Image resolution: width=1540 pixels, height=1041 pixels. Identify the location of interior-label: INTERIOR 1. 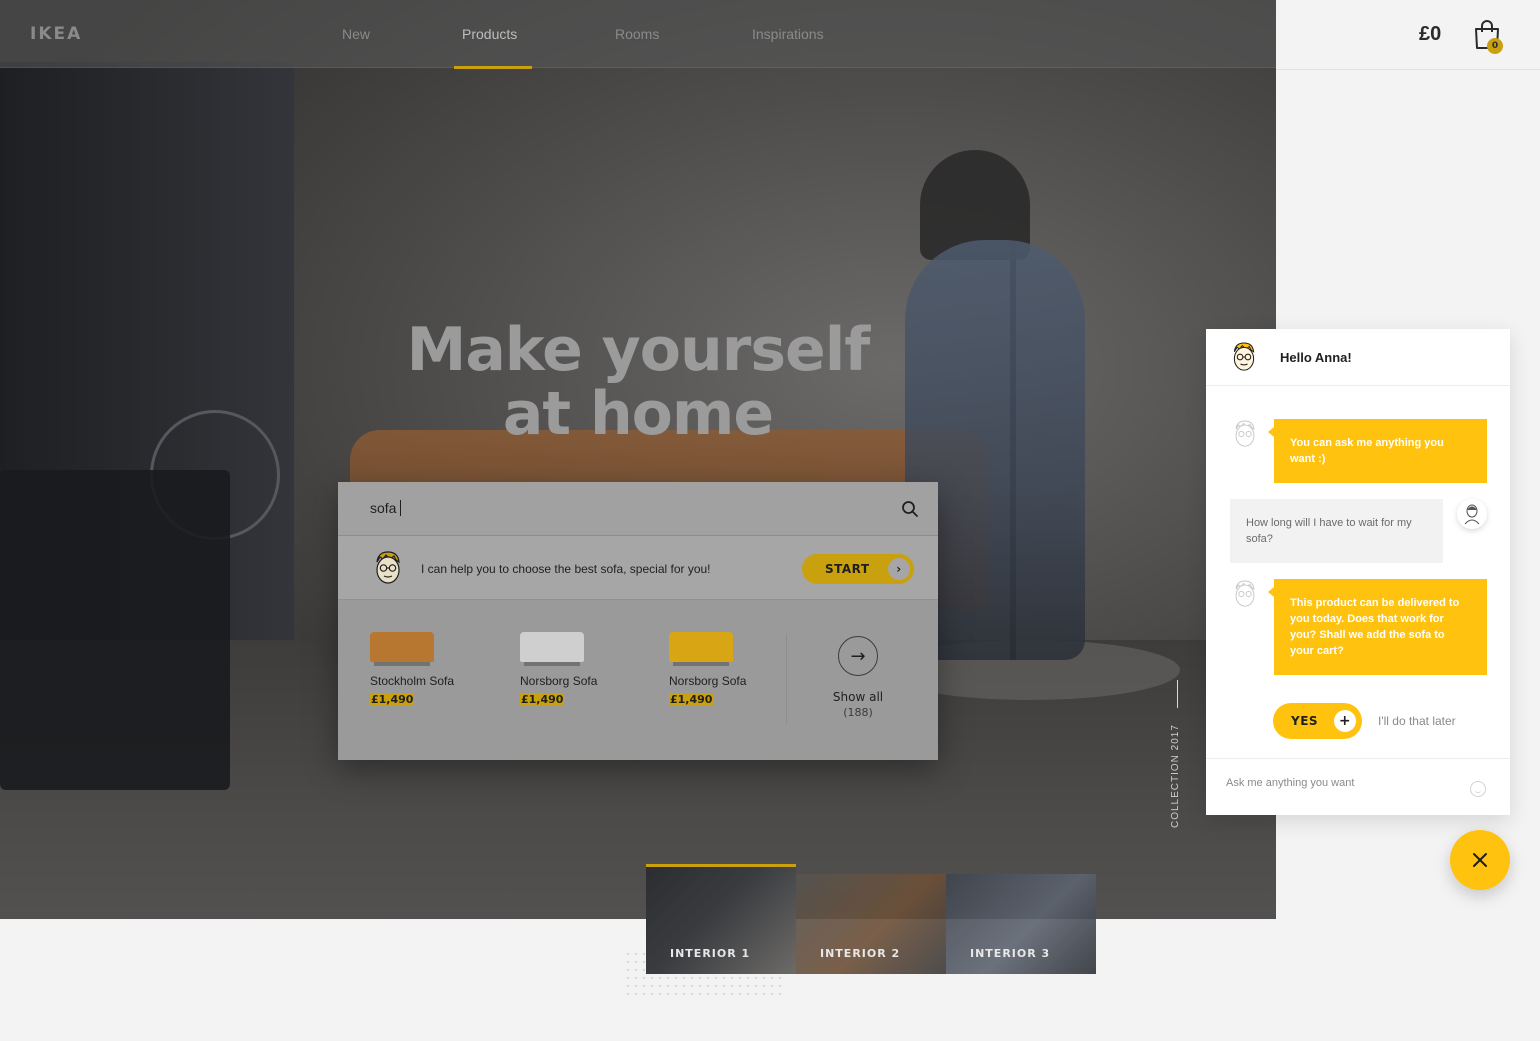
(710, 953).